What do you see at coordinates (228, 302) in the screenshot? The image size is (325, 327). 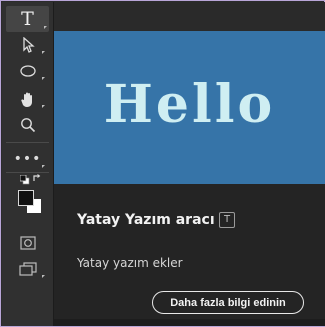 I see `learn-more-button: Daha fazla bilgi edinin` at bounding box center [228, 302].